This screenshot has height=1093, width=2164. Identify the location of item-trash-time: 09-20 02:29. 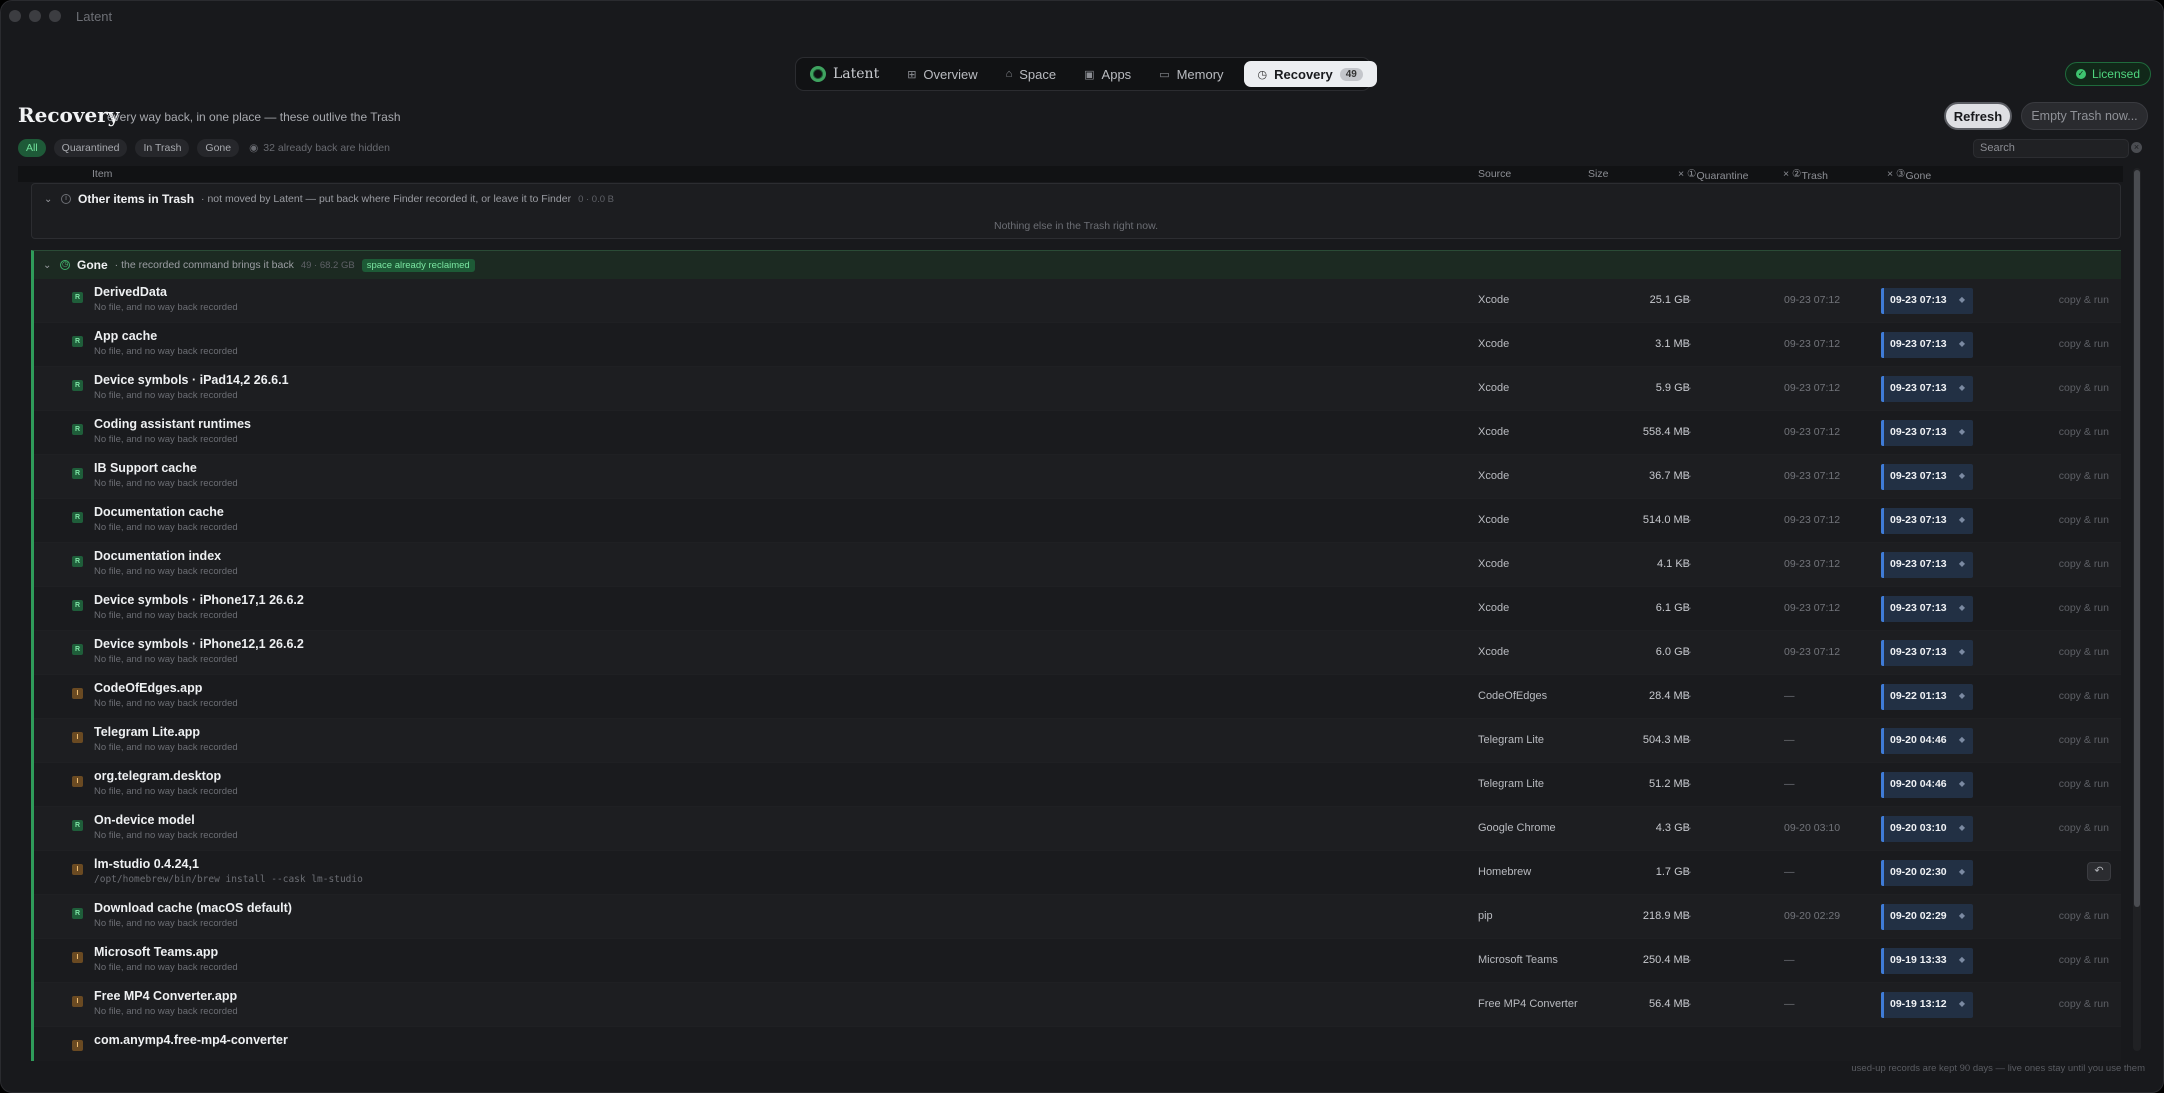
(1812, 916).